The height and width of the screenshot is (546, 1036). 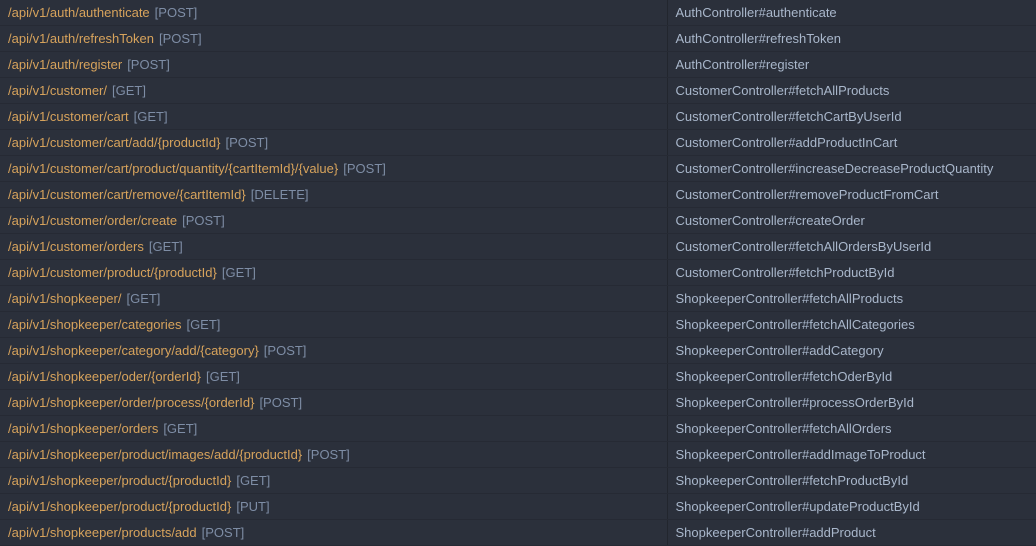 I want to click on route-handler-cell: CustomerController#removeProductFromCart, so click(x=851, y=194).